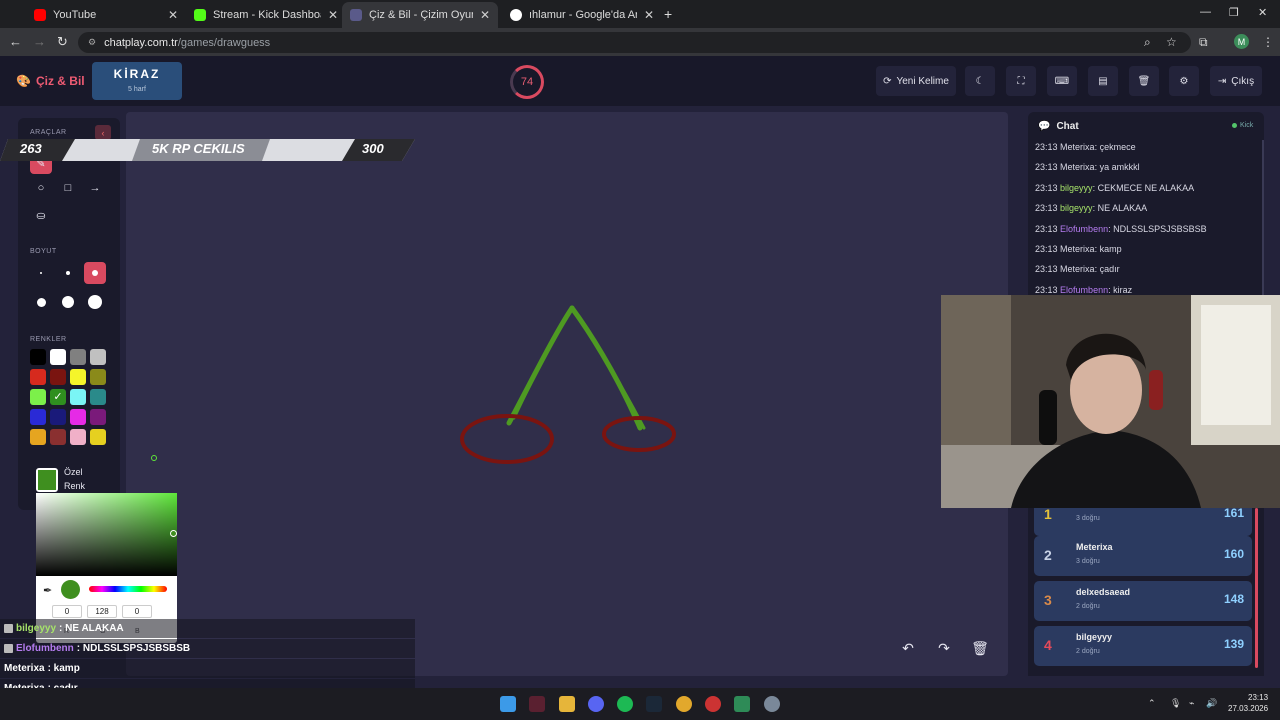 This screenshot has width=1280, height=720. Describe the element at coordinates (980, 648) in the screenshot. I see `clear-canvas-button: 🗑` at that location.